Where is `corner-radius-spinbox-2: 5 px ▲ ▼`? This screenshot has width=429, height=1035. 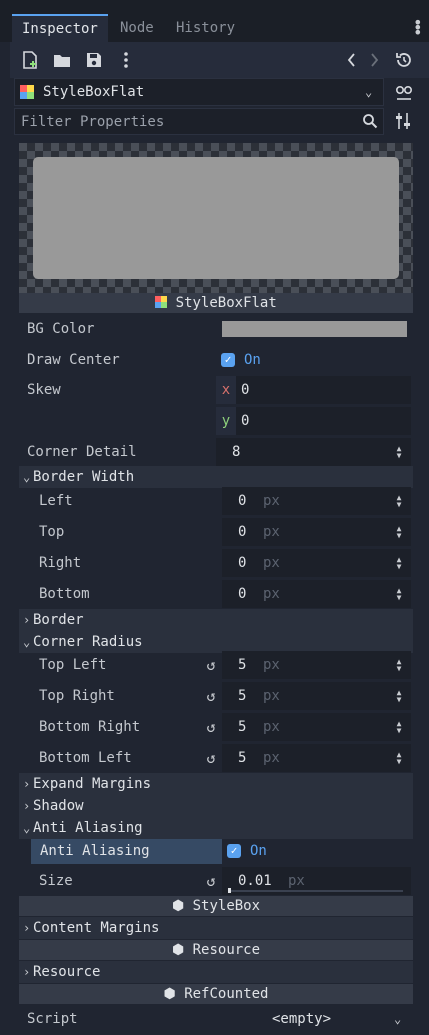
corner-radius-spinbox-2: 5 px ▲ ▼ is located at coordinates (316, 727).